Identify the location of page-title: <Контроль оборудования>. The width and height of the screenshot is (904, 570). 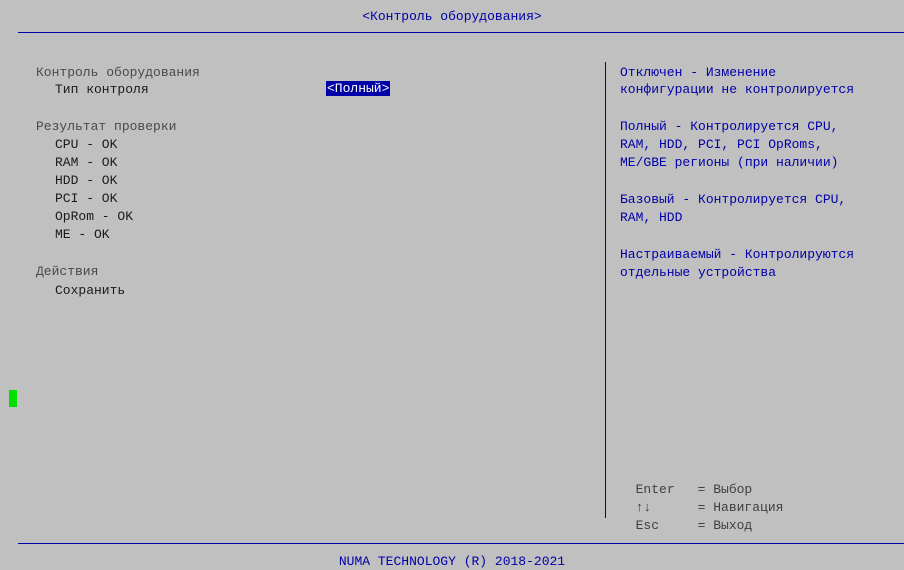
(452, 16).